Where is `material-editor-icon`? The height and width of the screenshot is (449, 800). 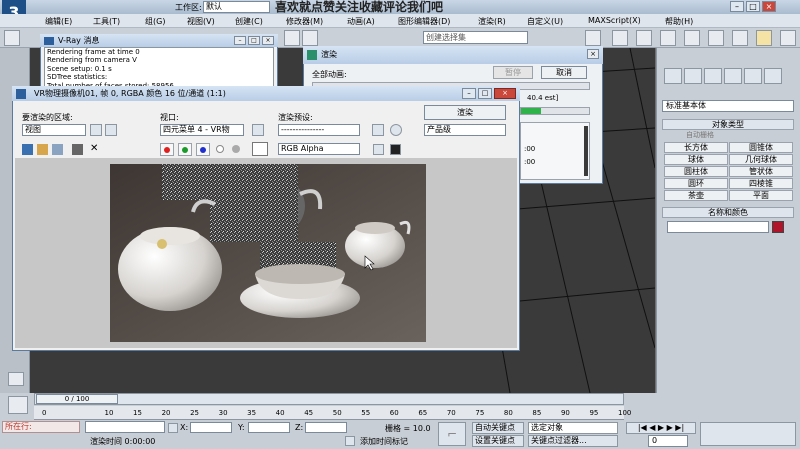 material-editor-icon is located at coordinates (716, 38).